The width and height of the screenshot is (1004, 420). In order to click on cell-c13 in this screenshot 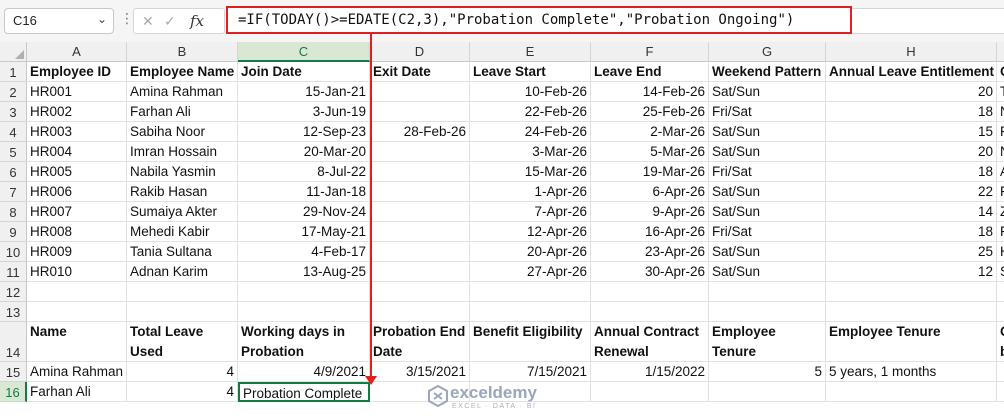, I will do `click(304, 312)`.